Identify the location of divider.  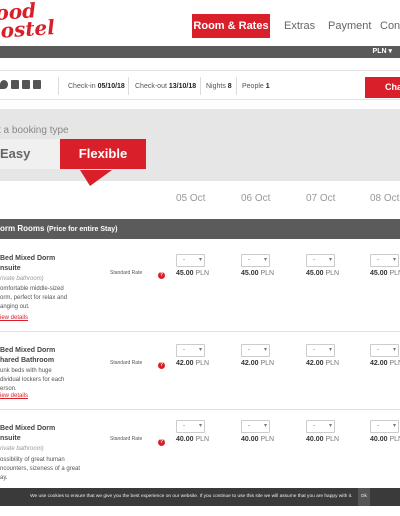
(128, 86).